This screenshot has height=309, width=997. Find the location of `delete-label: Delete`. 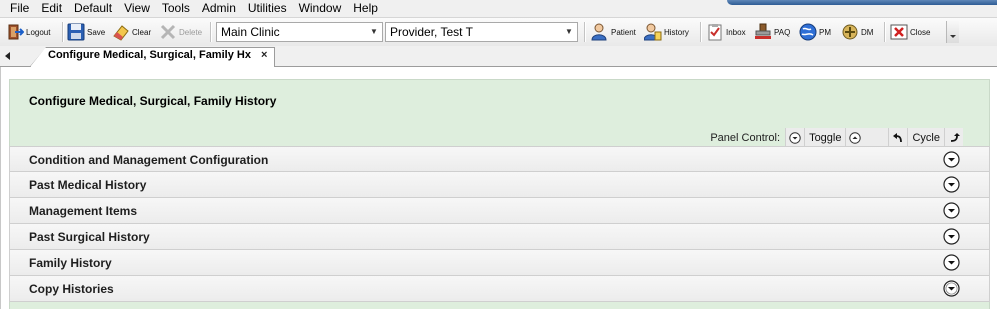

delete-label: Delete is located at coordinates (191, 32).